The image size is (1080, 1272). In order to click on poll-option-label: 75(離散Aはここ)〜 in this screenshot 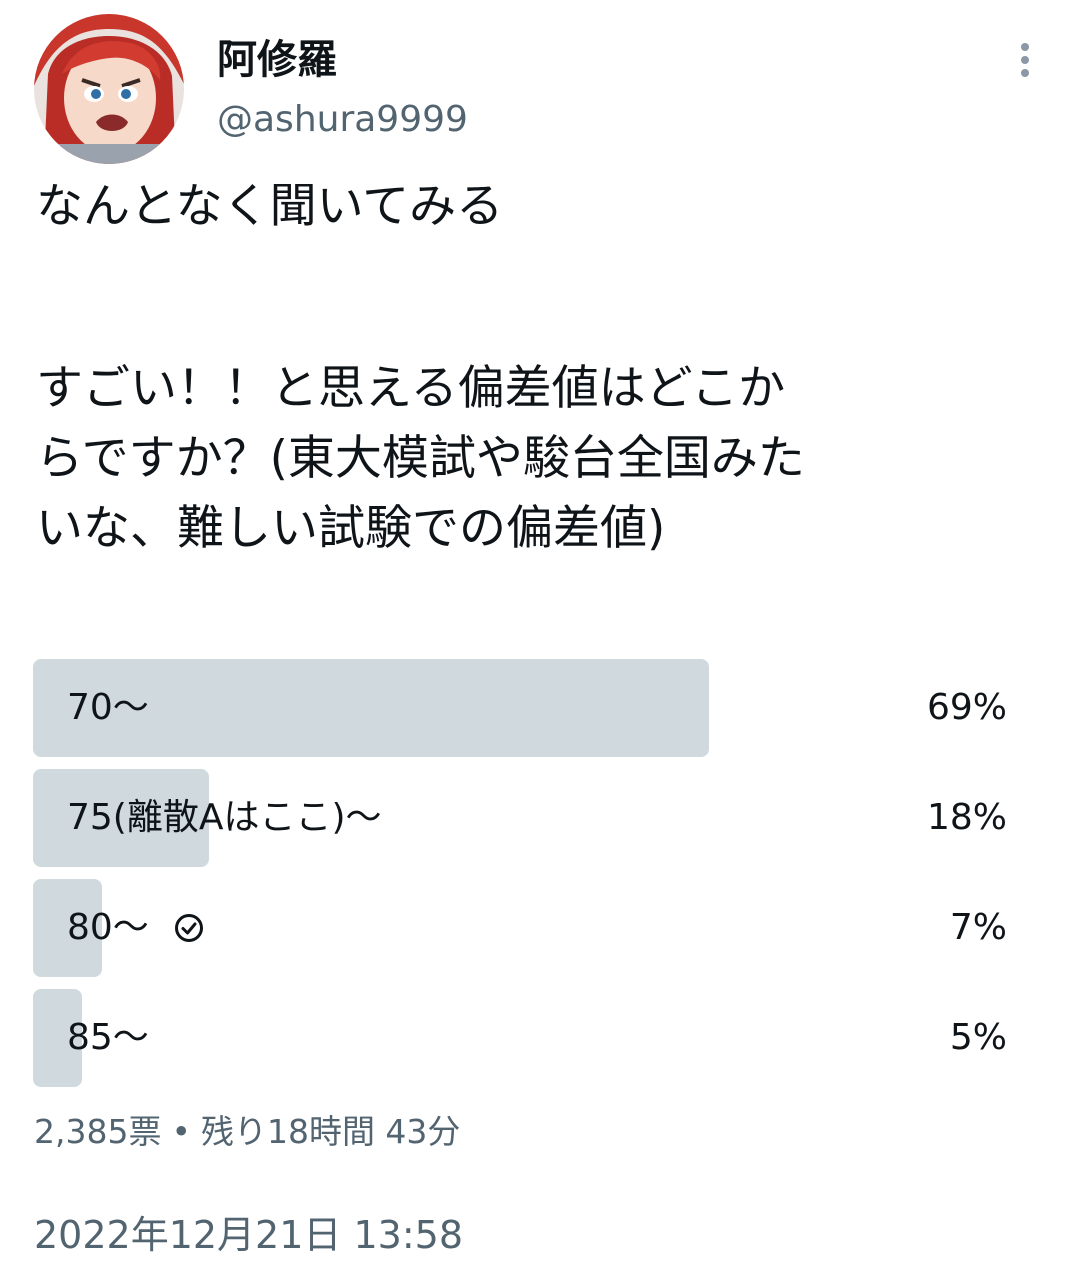, I will do `click(224, 818)`.